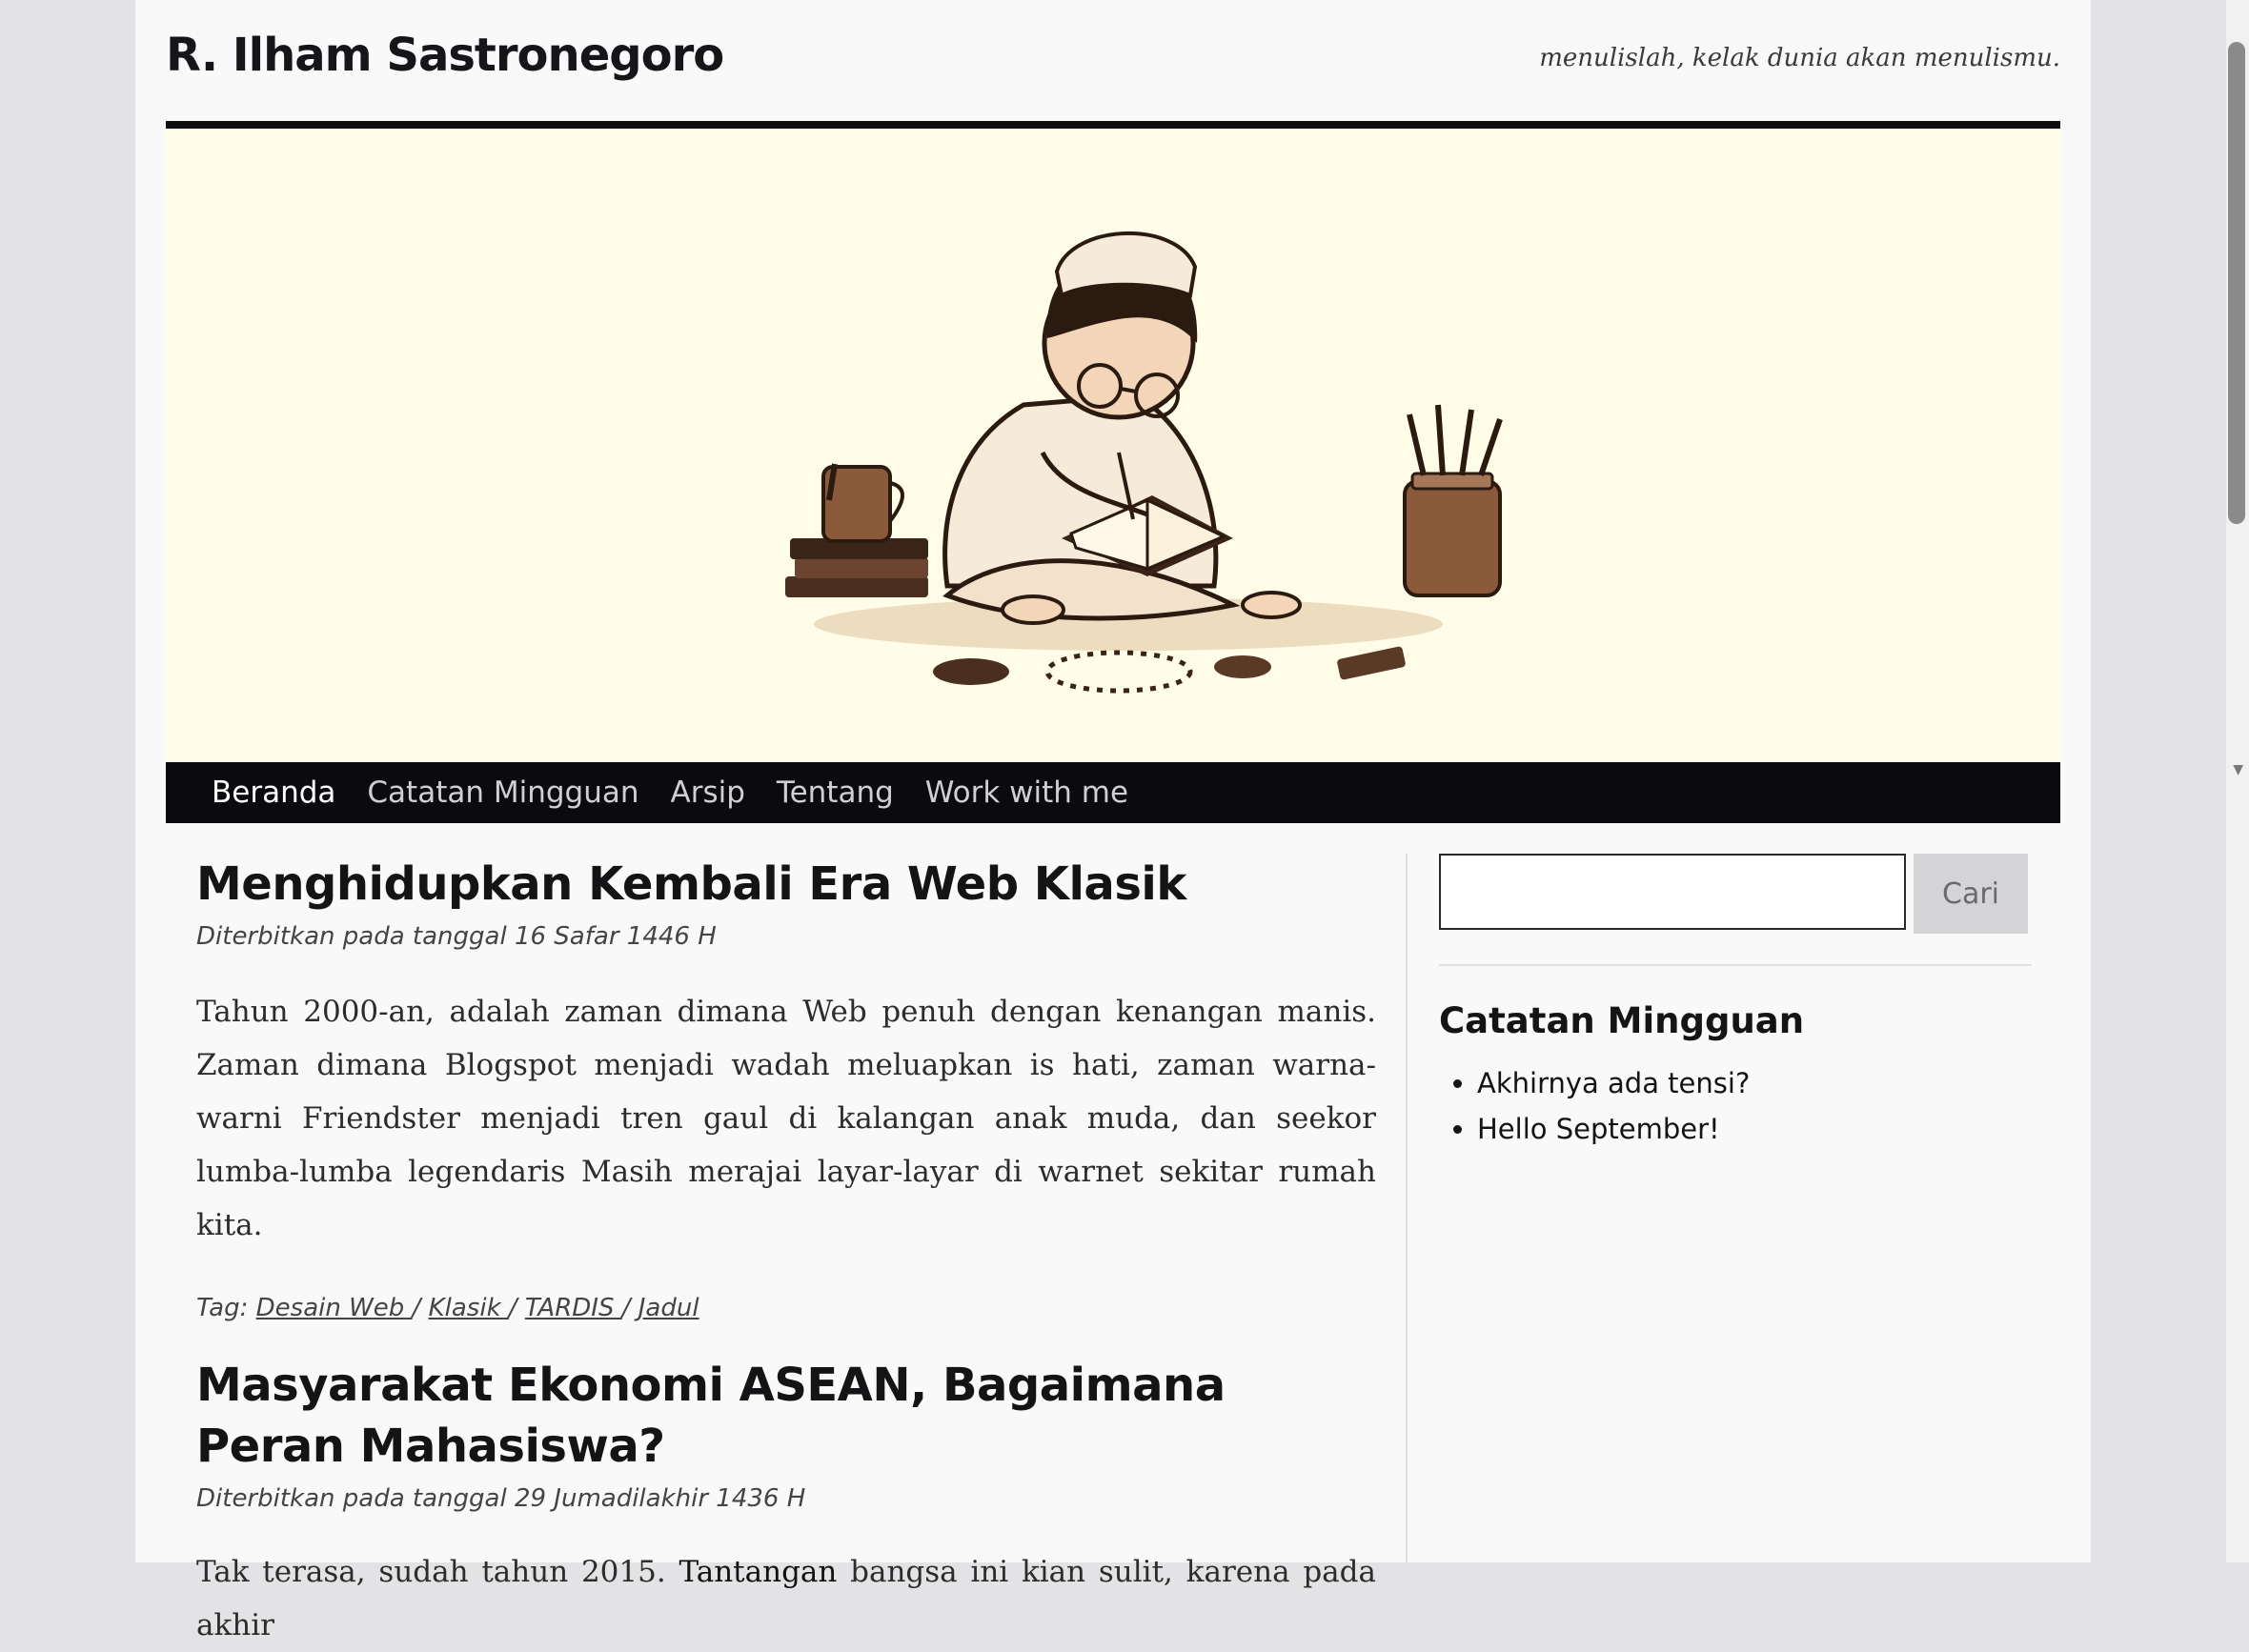  What do you see at coordinates (573, 1308) in the screenshot?
I see `tag-link: TARDIS` at bounding box center [573, 1308].